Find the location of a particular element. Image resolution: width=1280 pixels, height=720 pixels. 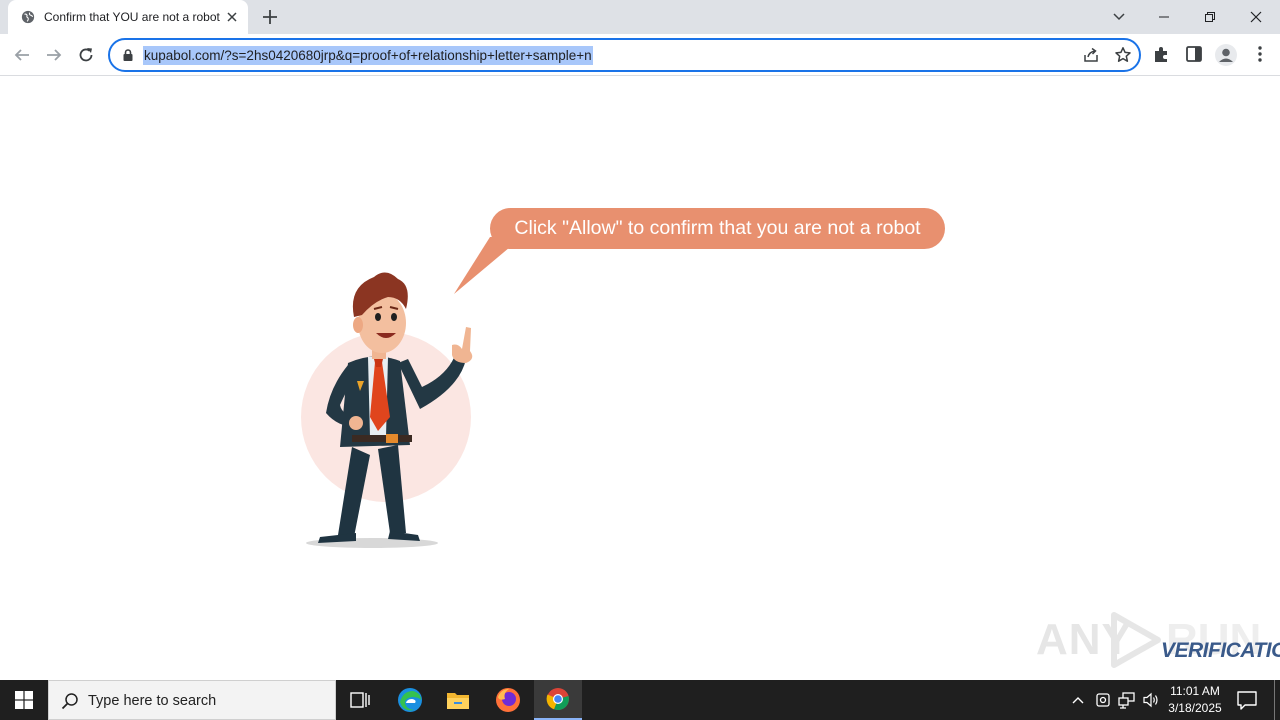

chevron-up-icon is located at coordinates (1078, 700).